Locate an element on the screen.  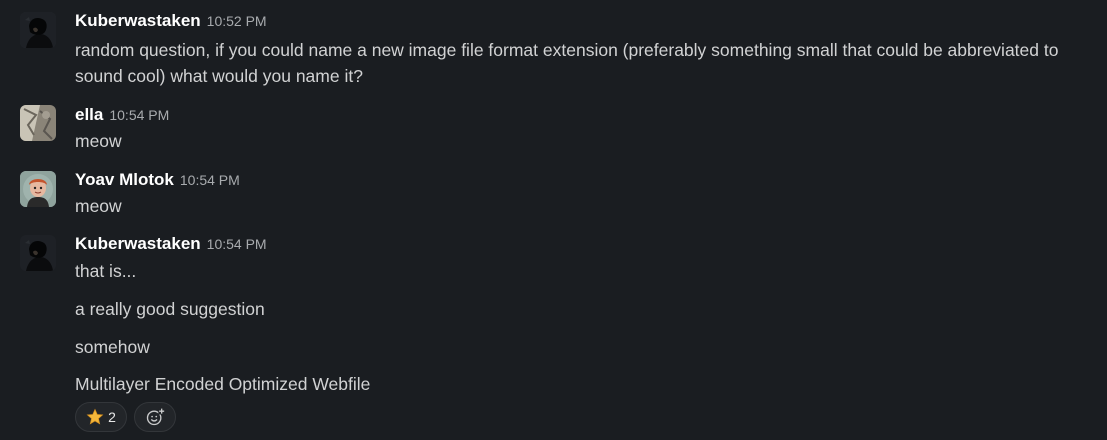
author-name: Yoav Mlotok is located at coordinates (124, 179).